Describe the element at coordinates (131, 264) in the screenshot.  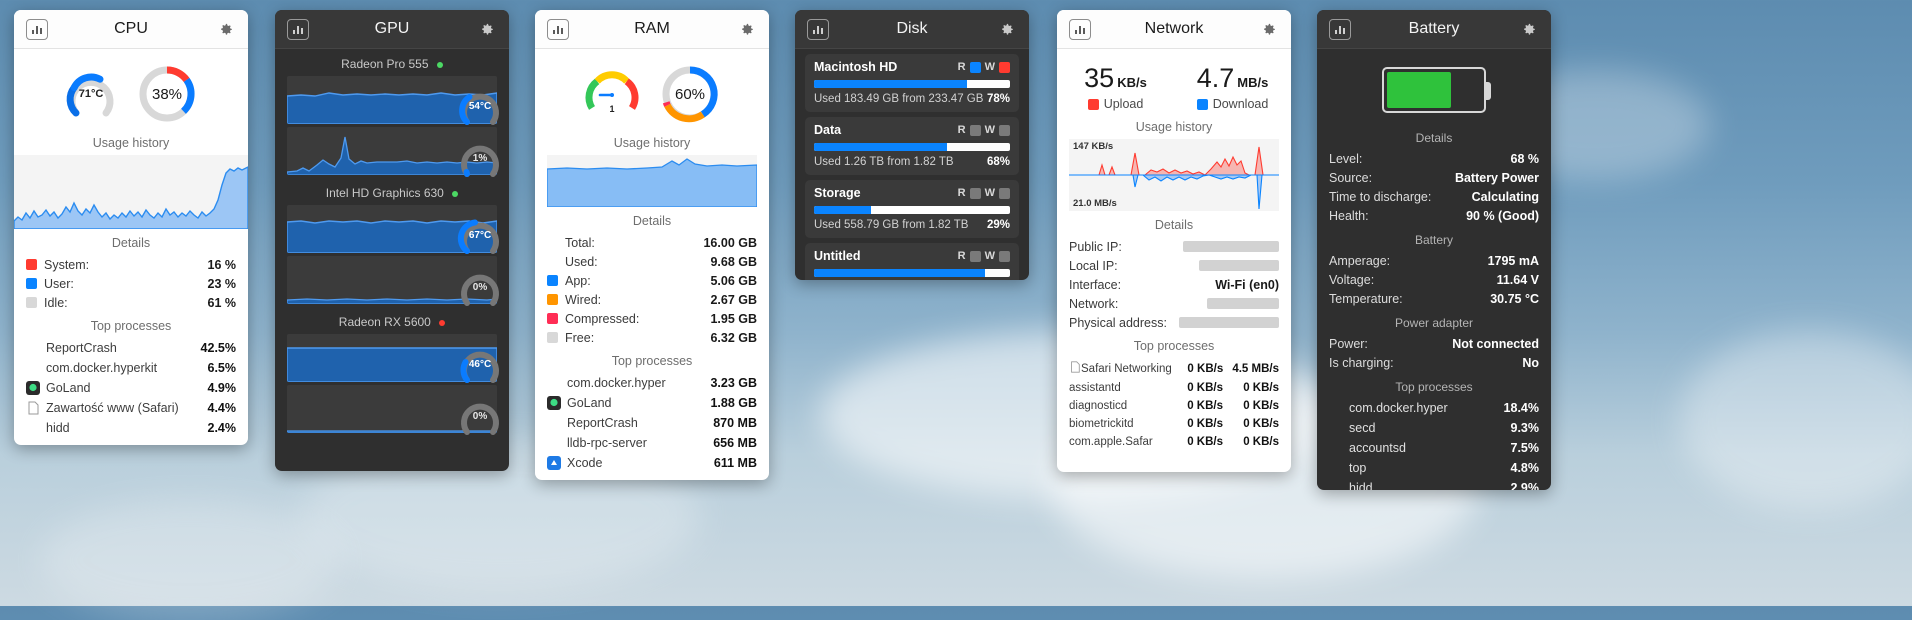
I see `cpu-detail-row: System: 16 %` at that location.